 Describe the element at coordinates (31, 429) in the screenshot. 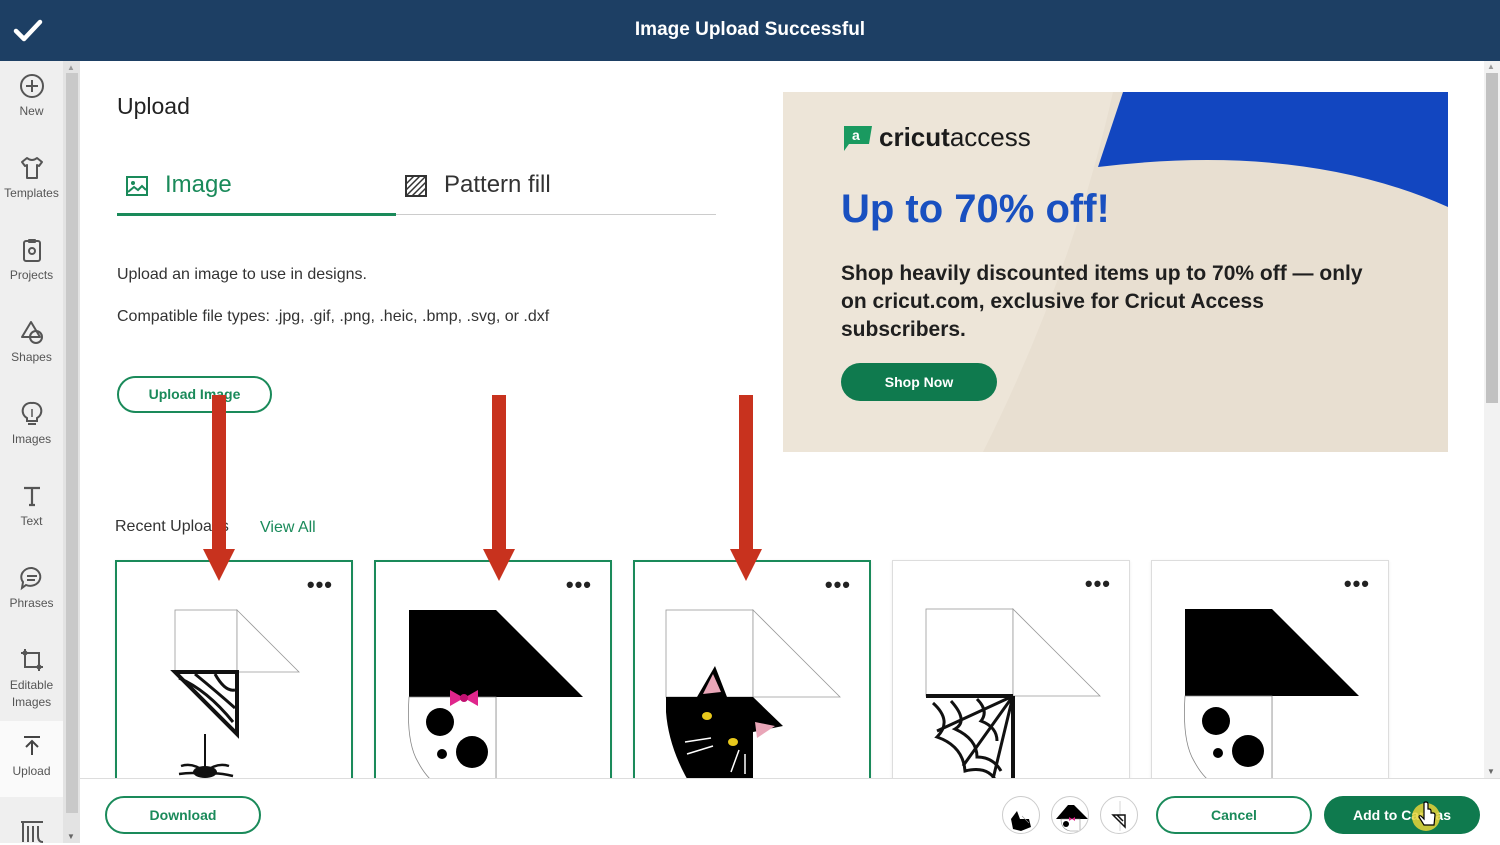

I see `sidebar-item-images: Images` at that location.